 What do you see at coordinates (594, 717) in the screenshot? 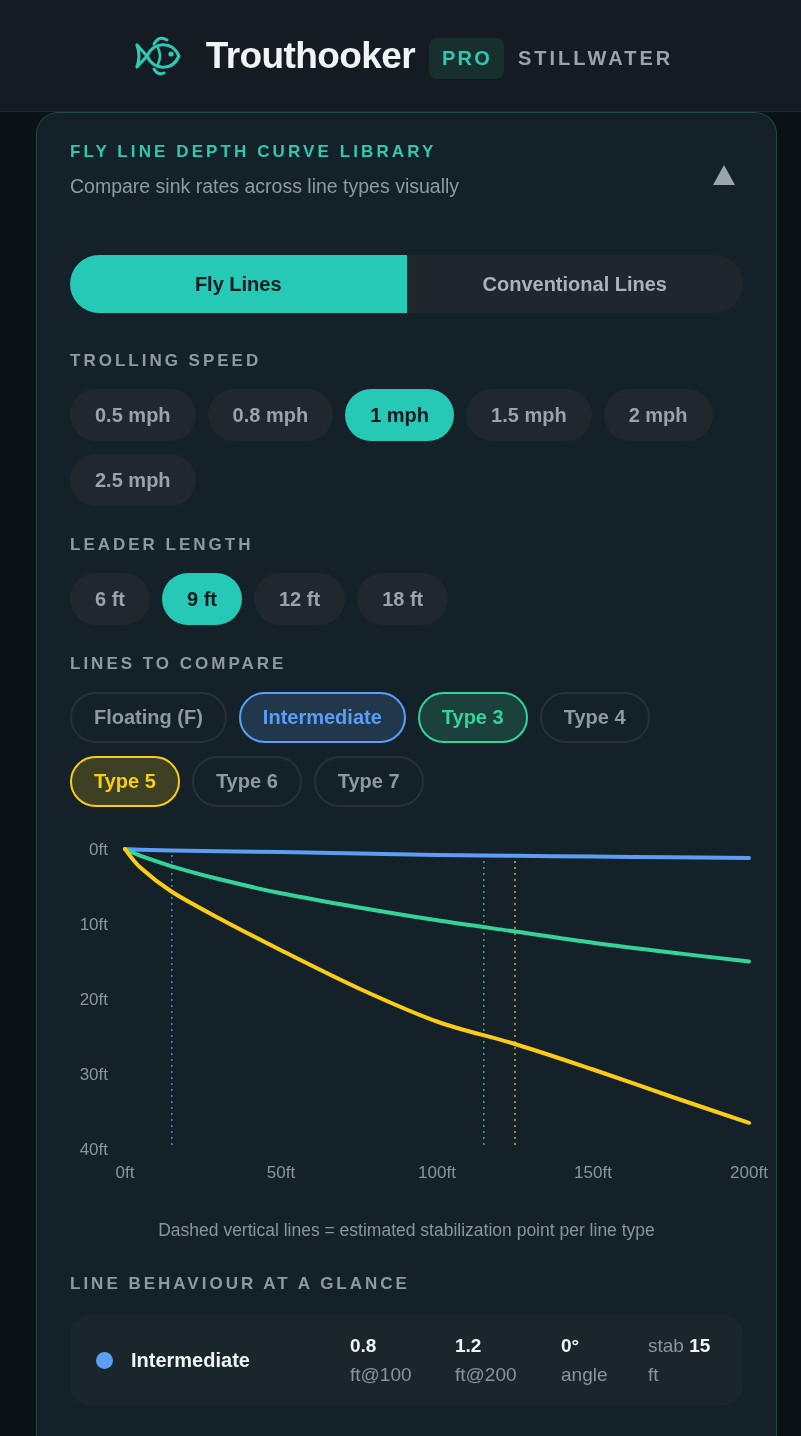
I see `line-chip: Type 4` at bounding box center [594, 717].